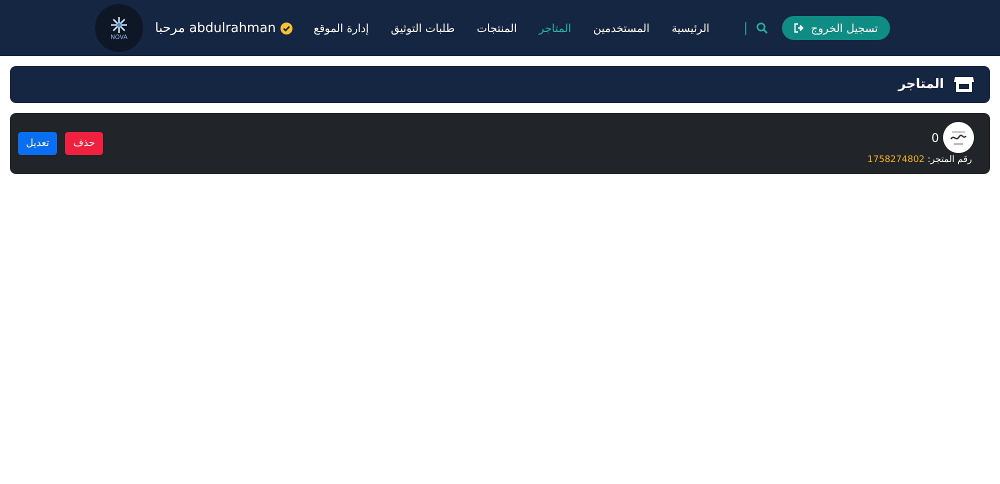  What do you see at coordinates (496, 28) in the screenshot?
I see `nav-link: المنتجات` at bounding box center [496, 28].